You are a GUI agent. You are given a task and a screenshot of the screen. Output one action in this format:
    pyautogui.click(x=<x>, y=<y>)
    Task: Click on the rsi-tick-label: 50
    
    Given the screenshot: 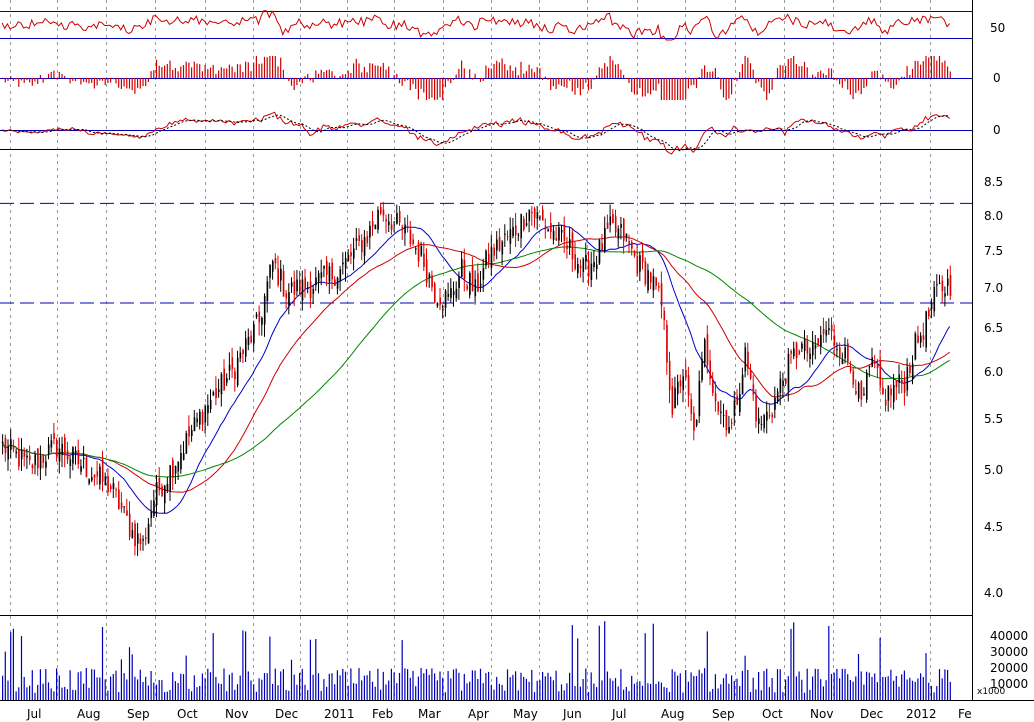 What is the action you would take?
    pyautogui.click(x=997, y=28)
    